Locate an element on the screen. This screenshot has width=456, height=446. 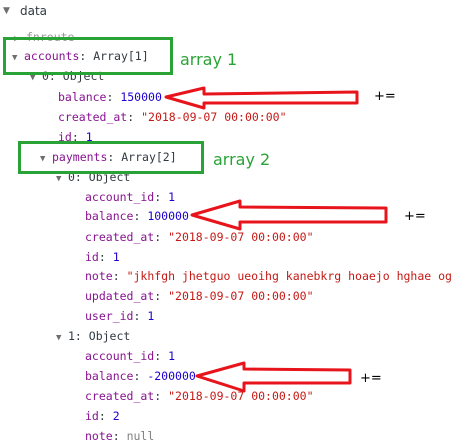
highlight-box-accounts is located at coordinates (88, 56).